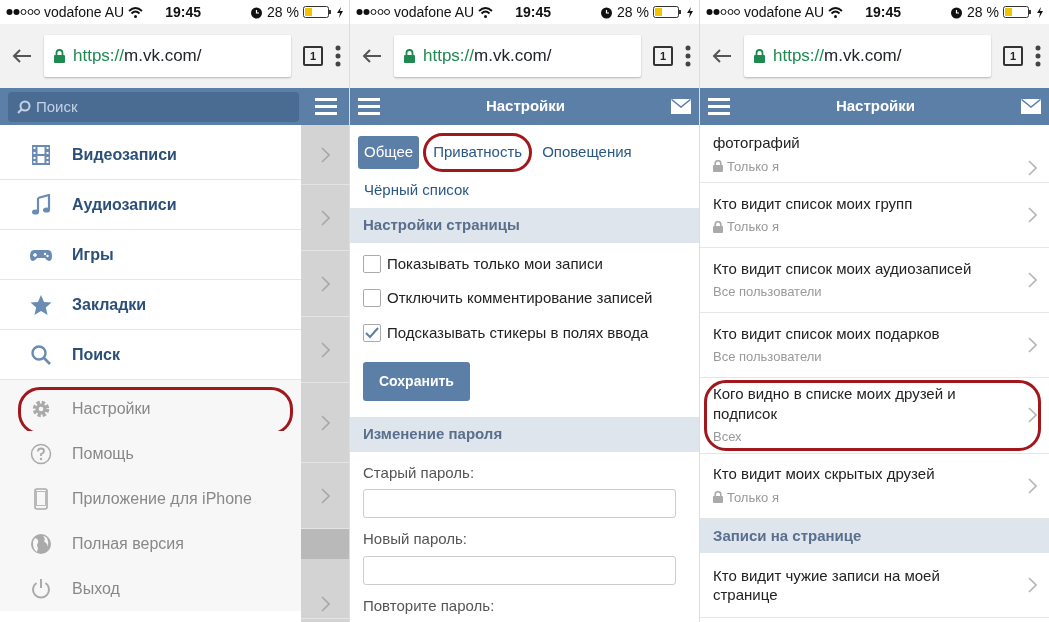 This screenshot has width=1049, height=622. Describe the element at coordinates (150, 155) in the screenshot. I see `menu-item: Видеозаписи` at that location.